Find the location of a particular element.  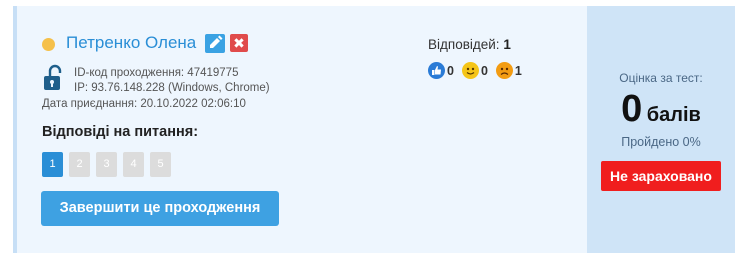

thumbs-up-count: 0 is located at coordinates (450, 70).